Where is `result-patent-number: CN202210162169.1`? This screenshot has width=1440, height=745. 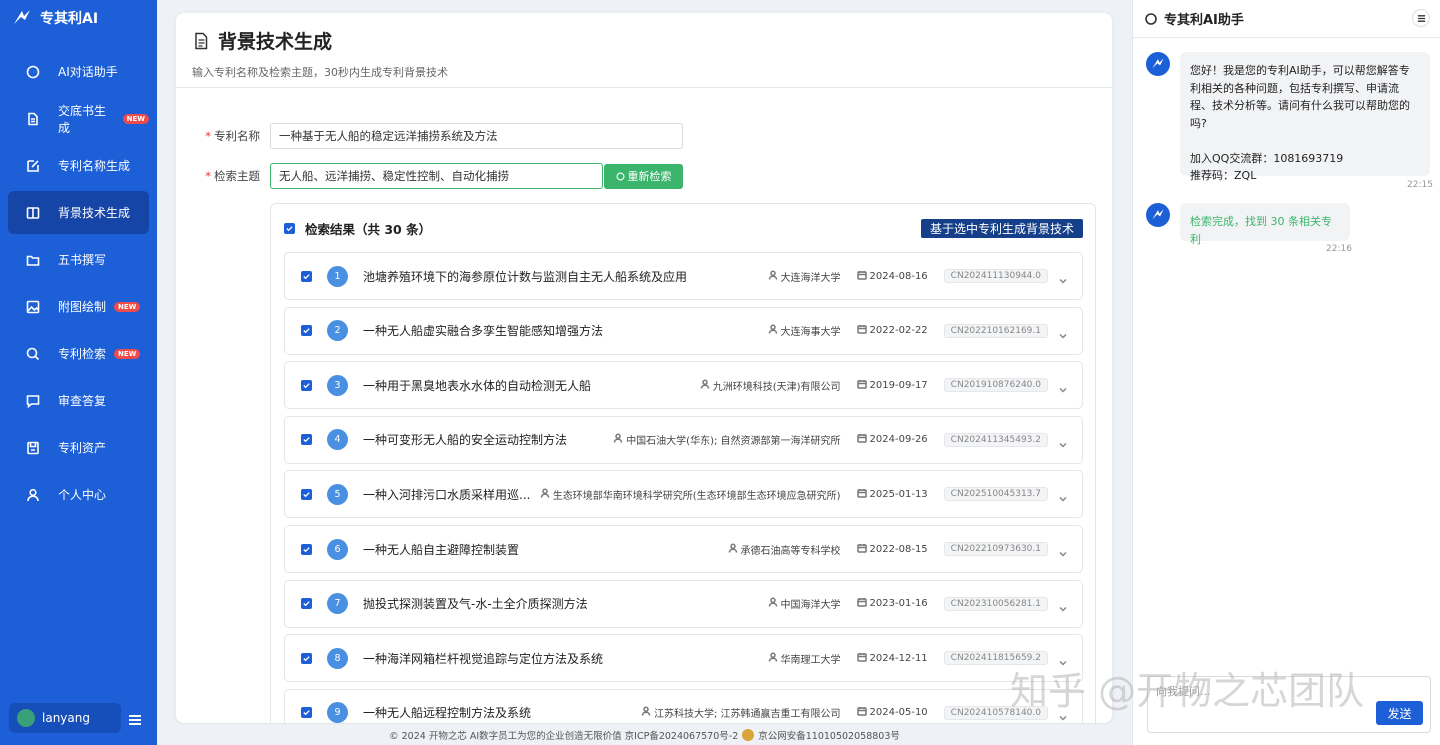
result-patent-number: CN202210162169.1 is located at coordinates (995, 330).